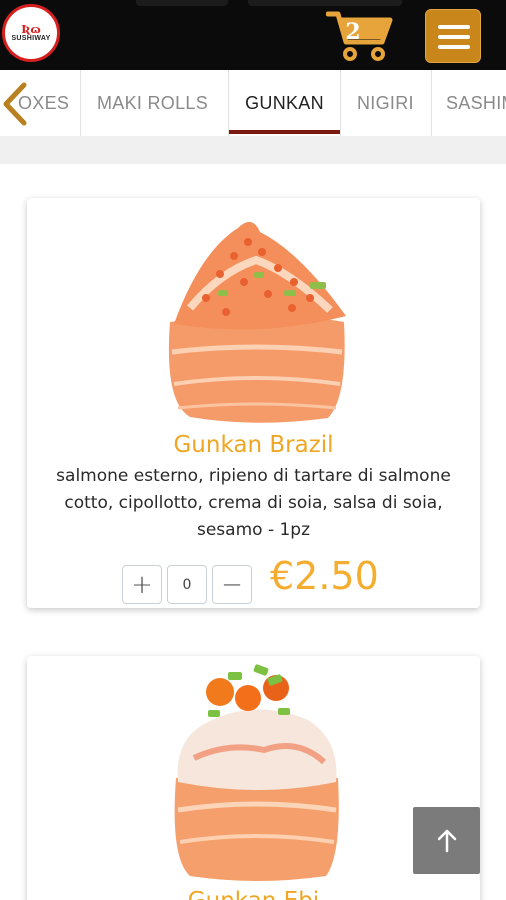  I want to click on tab-maki-rolls: MAKI ROLLS, so click(154, 103).